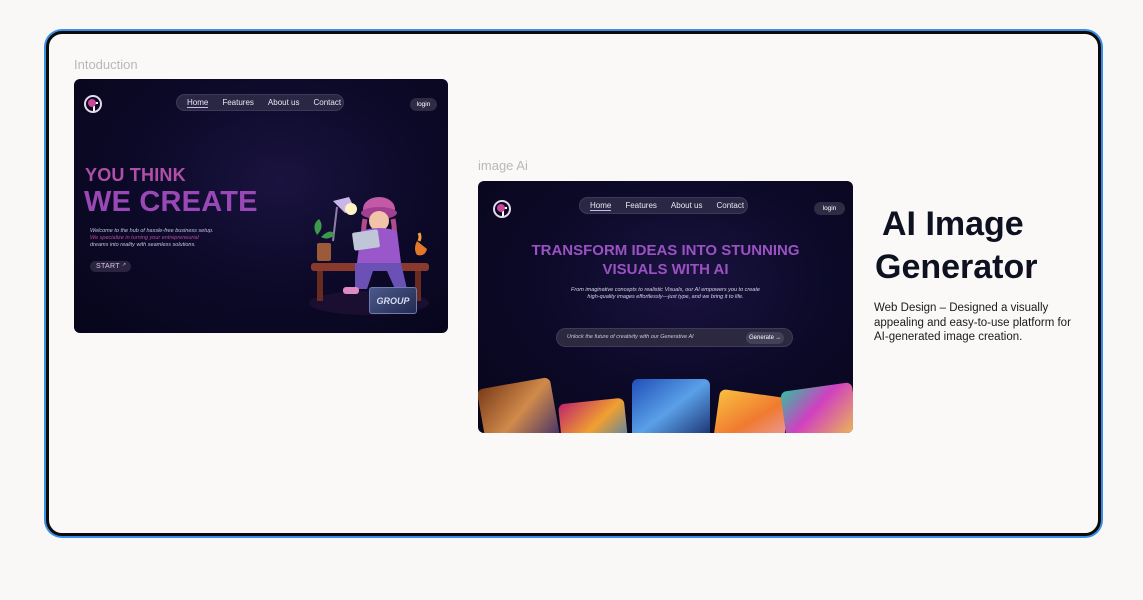 This screenshot has height=600, width=1143. Describe the element at coordinates (171, 202) in the screenshot. I see `intro-headline-2: WE CREATE` at that location.